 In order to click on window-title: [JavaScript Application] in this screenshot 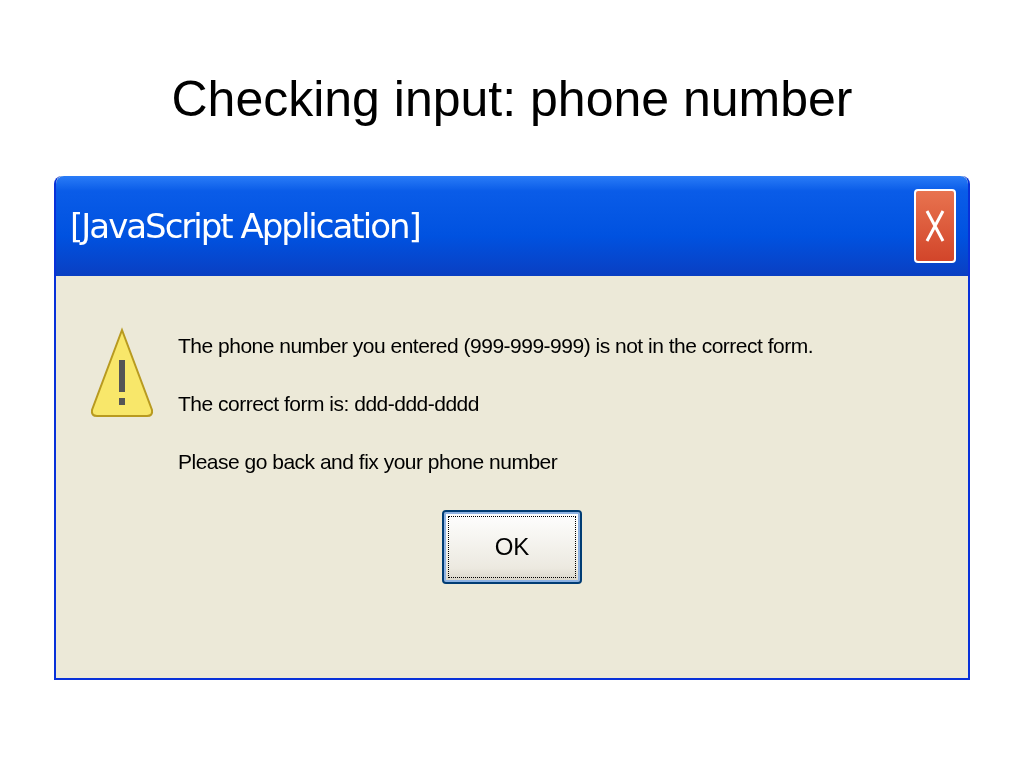, I will do `click(245, 226)`.